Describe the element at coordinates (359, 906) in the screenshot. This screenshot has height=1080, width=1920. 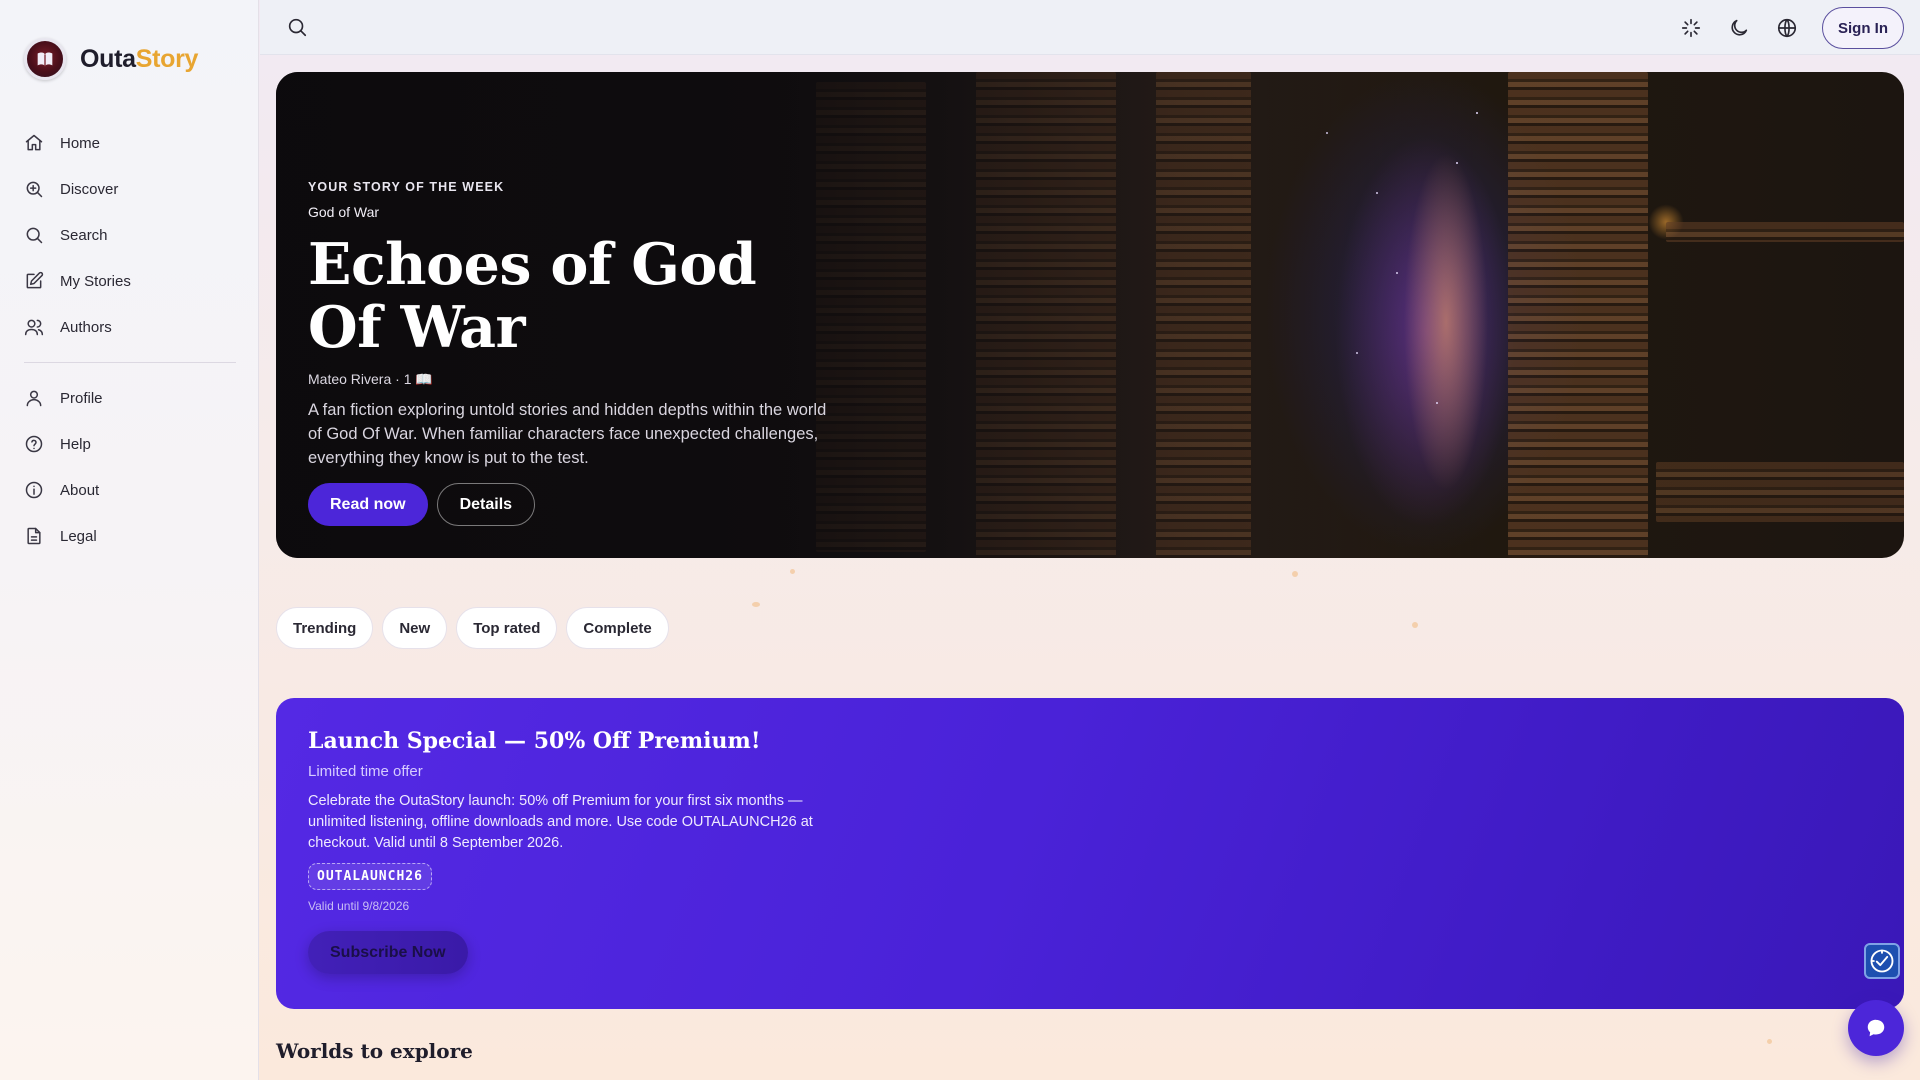
I see `promo-valid-until: Valid until 9/8/2026` at that location.